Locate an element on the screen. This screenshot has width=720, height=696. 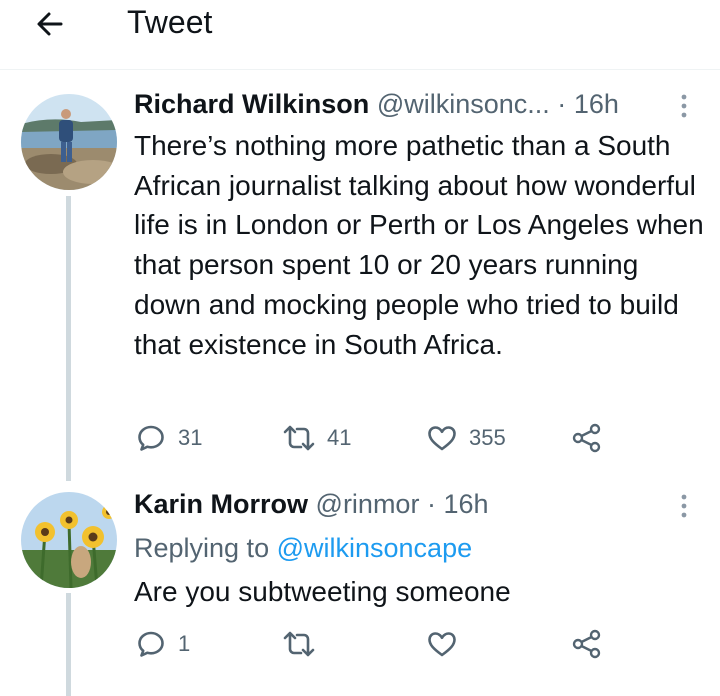
retweet-count: 41 is located at coordinates (339, 437).